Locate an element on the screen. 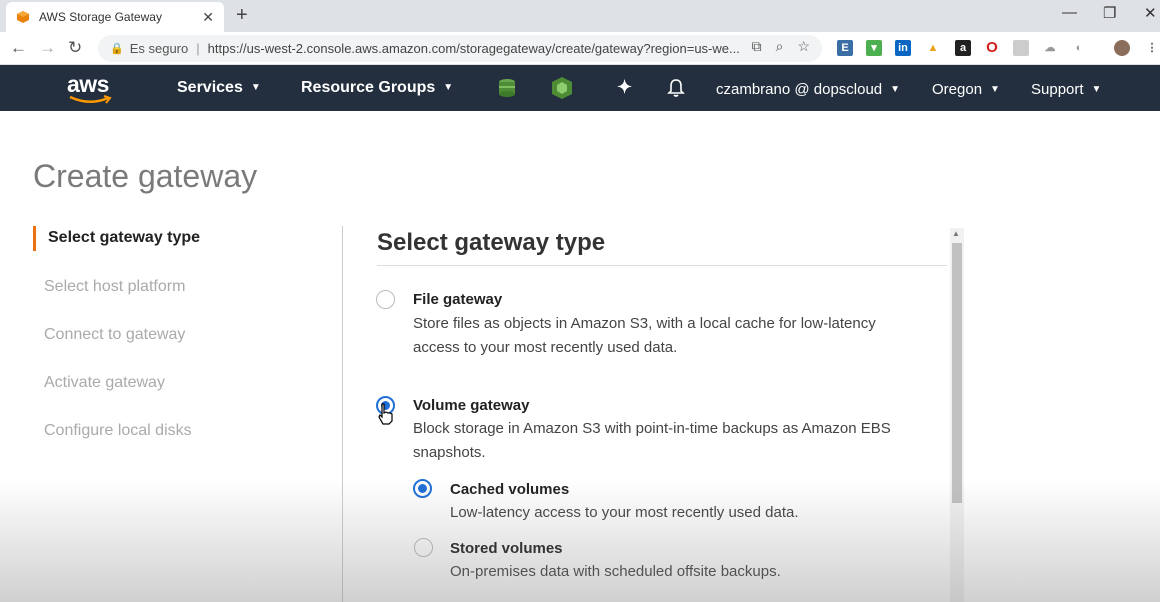 The width and height of the screenshot is (1160, 602). browser-tab: AWS Storage Gateway ✕ is located at coordinates (115, 17).